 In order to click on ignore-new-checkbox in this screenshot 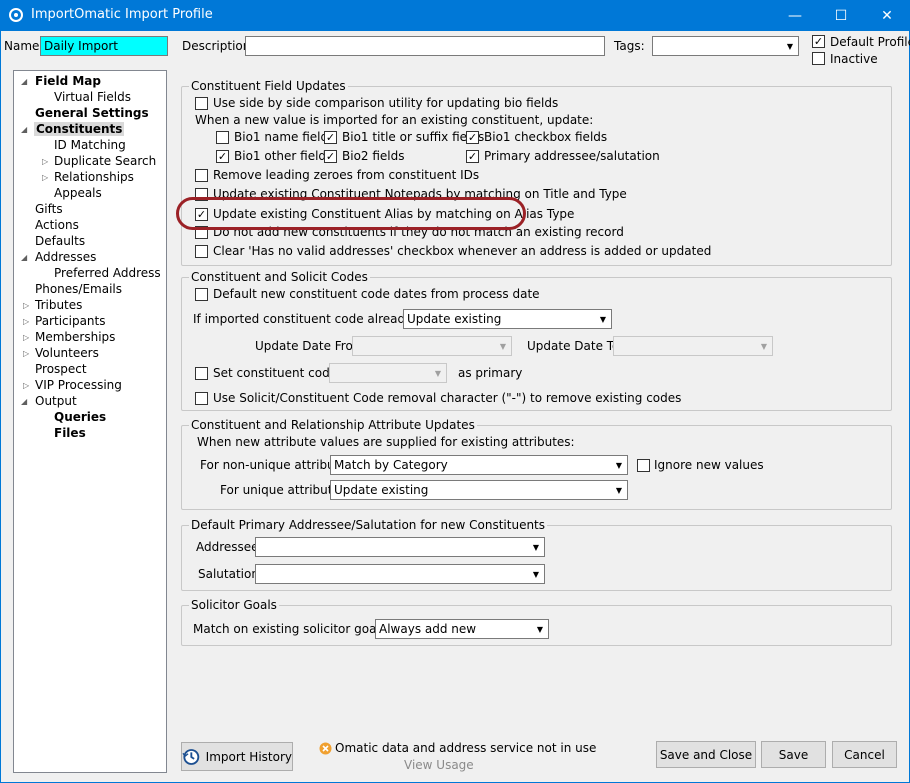, I will do `click(643, 465)`.